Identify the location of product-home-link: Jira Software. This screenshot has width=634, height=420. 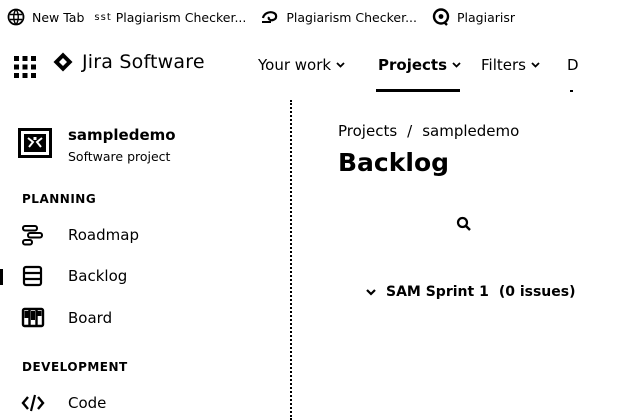
(128, 62).